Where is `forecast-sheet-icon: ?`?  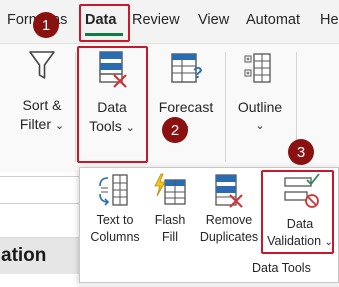
forecast-sheet-icon: ? is located at coordinates (187, 68).